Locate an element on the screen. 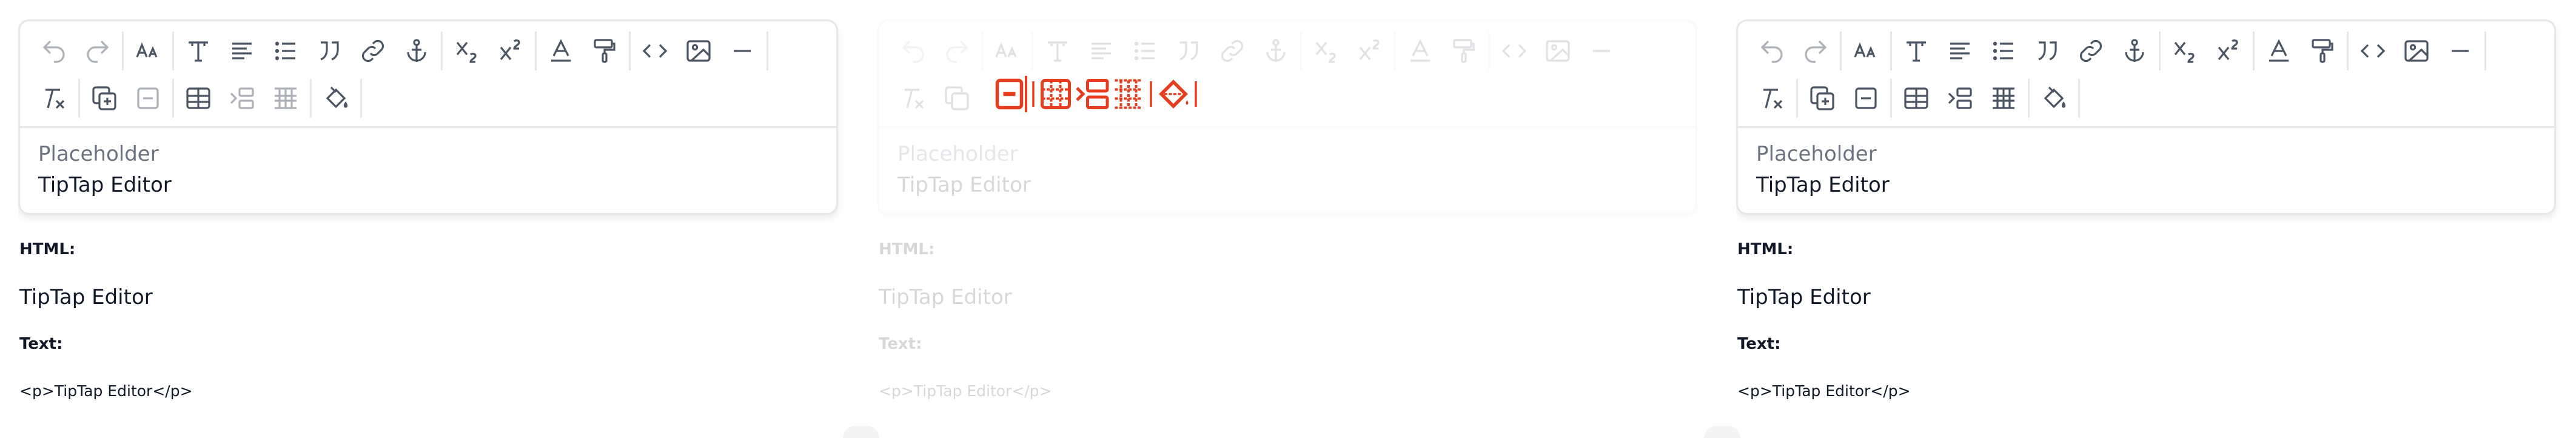  highlighted-table-tools is located at coordinates (1096, 96).